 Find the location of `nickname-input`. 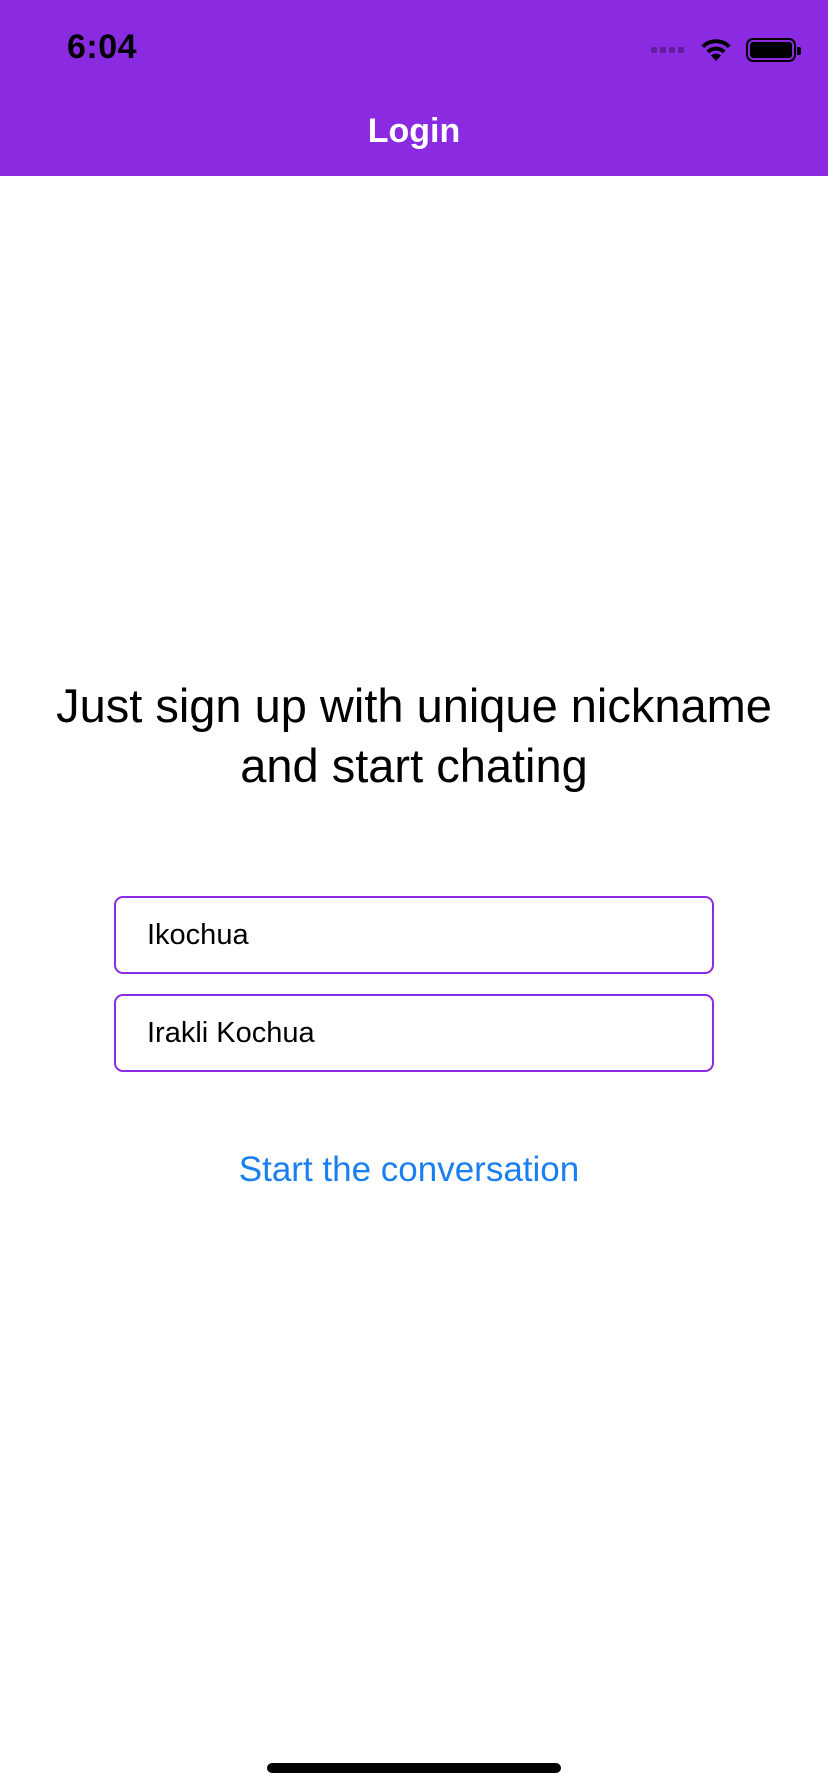

nickname-input is located at coordinates (429, 935).